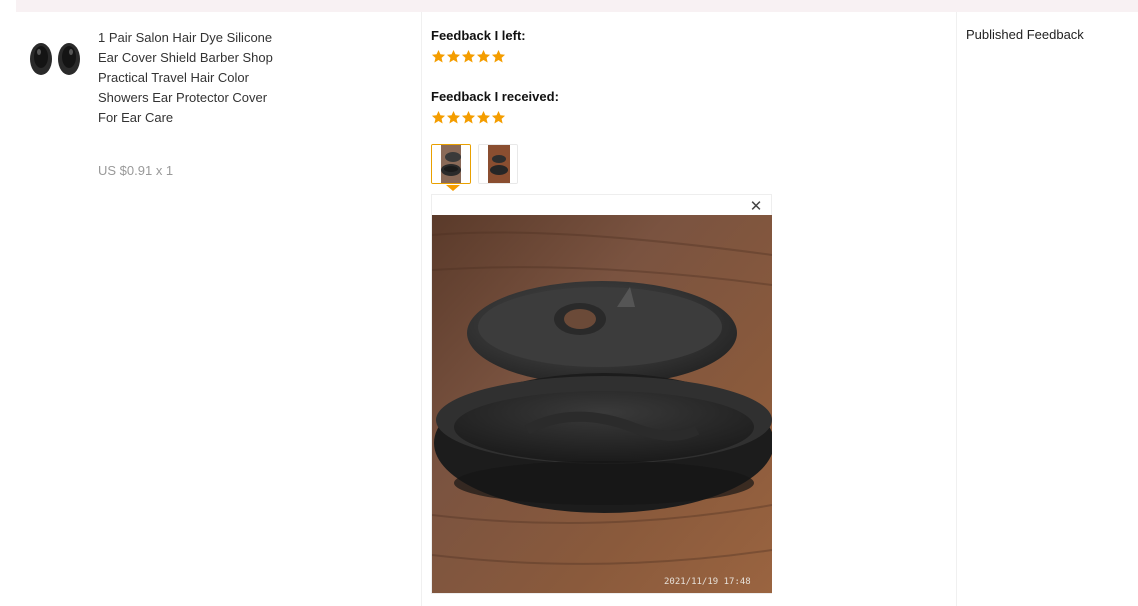 The height and width of the screenshot is (606, 1138). I want to click on feedback-left-heading: Feedback I left:, so click(478, 35).